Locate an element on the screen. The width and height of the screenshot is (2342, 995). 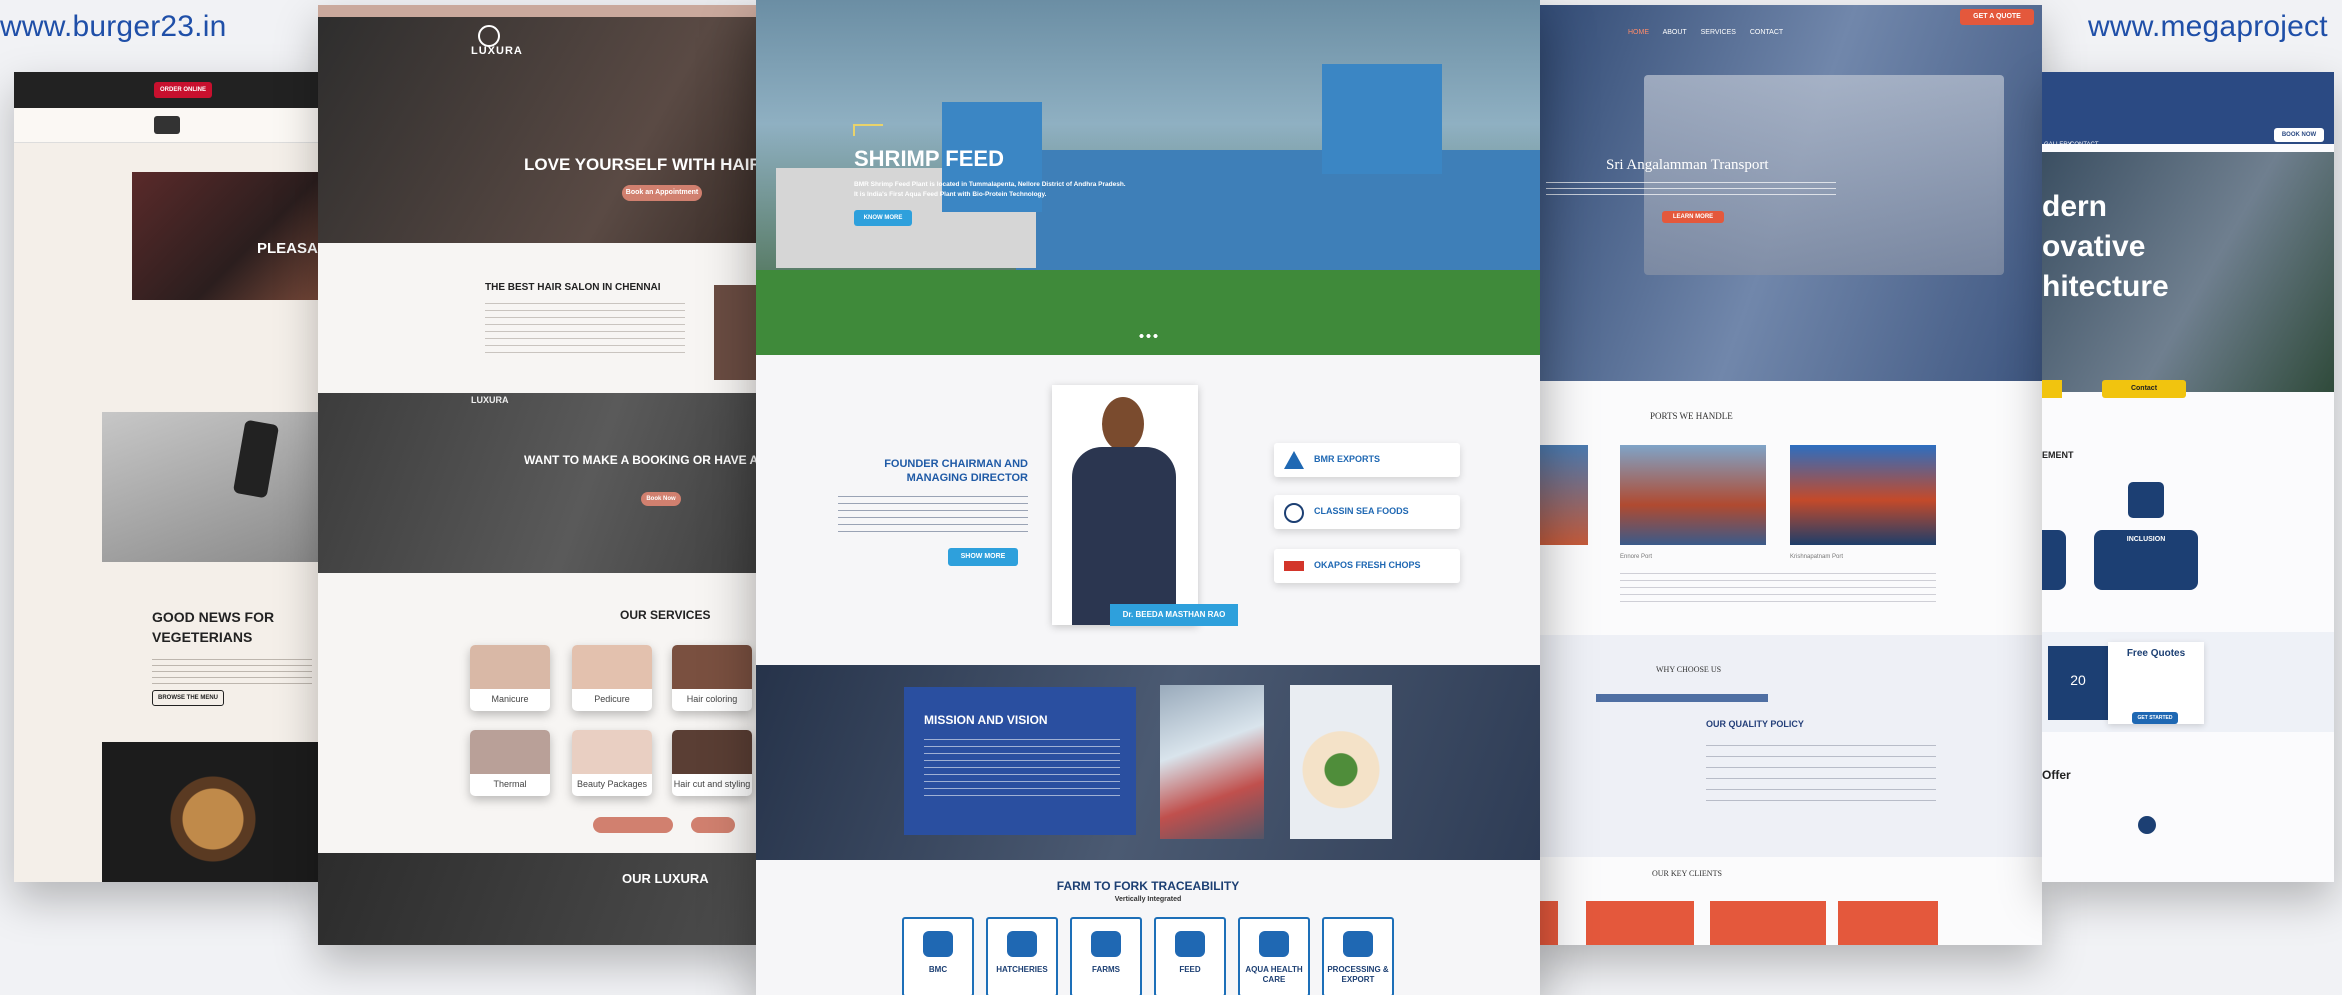
book-now-button: BOOK NOW is located at coordinates (2299, 135).